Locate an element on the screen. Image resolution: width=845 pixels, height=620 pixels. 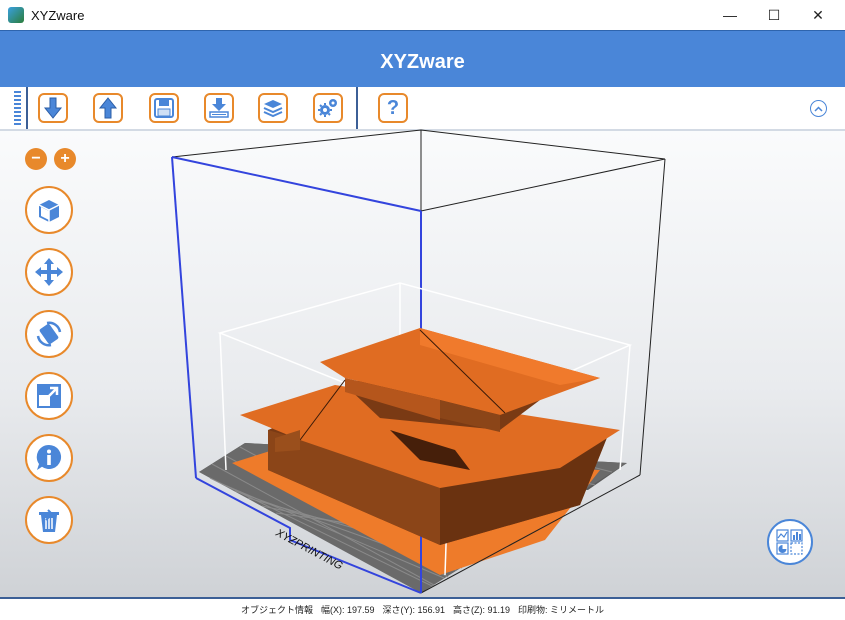
delete-button is located at coordinates (49, 520).